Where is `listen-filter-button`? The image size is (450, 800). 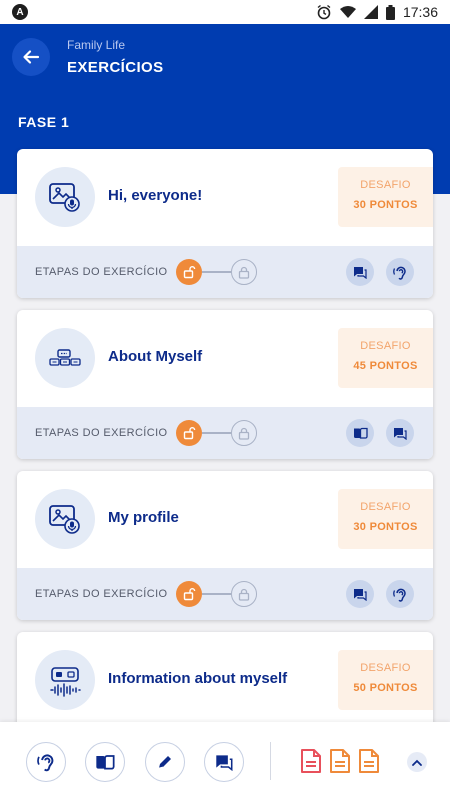 listen-filter-button is located at coordinates (46, 762).